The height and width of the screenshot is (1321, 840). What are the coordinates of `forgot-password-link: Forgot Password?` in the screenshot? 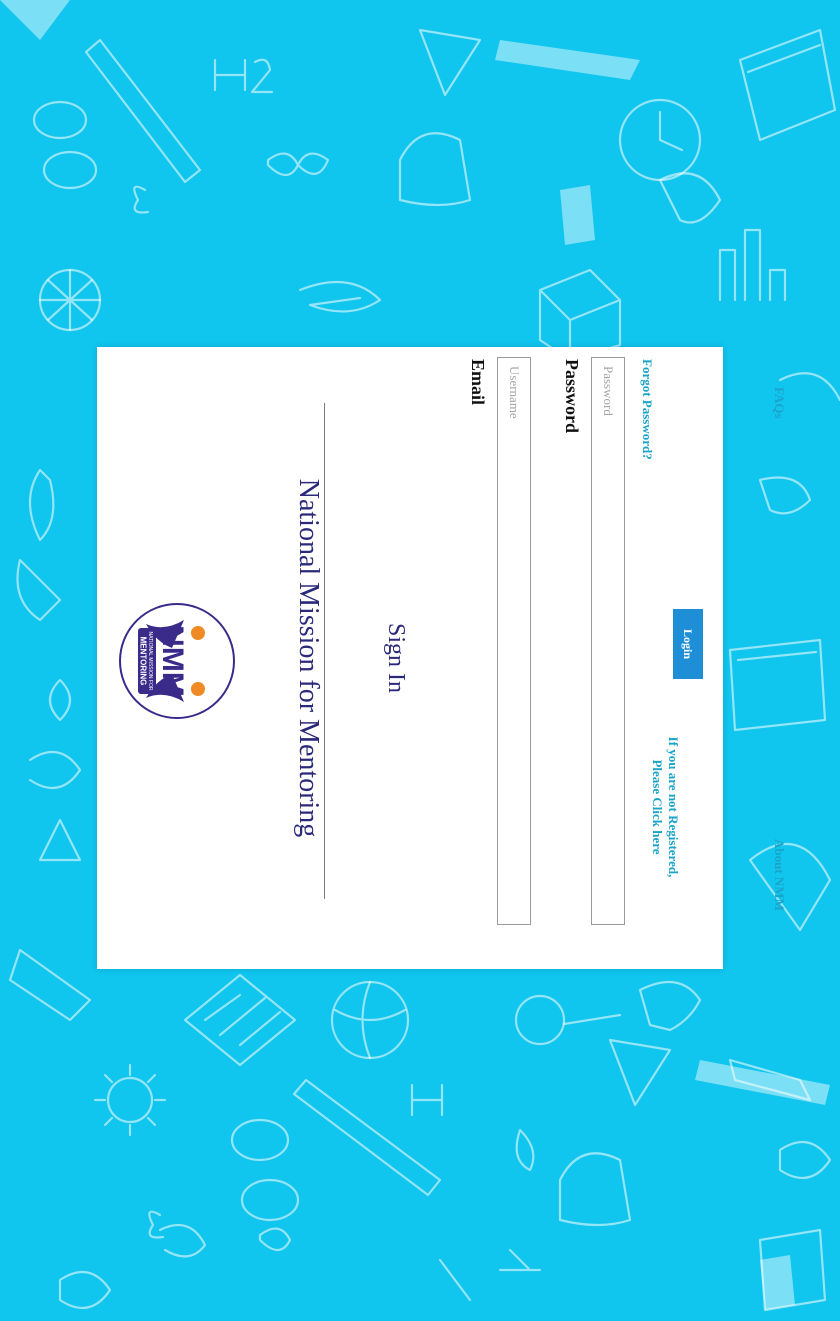 It's located at (647, 409).